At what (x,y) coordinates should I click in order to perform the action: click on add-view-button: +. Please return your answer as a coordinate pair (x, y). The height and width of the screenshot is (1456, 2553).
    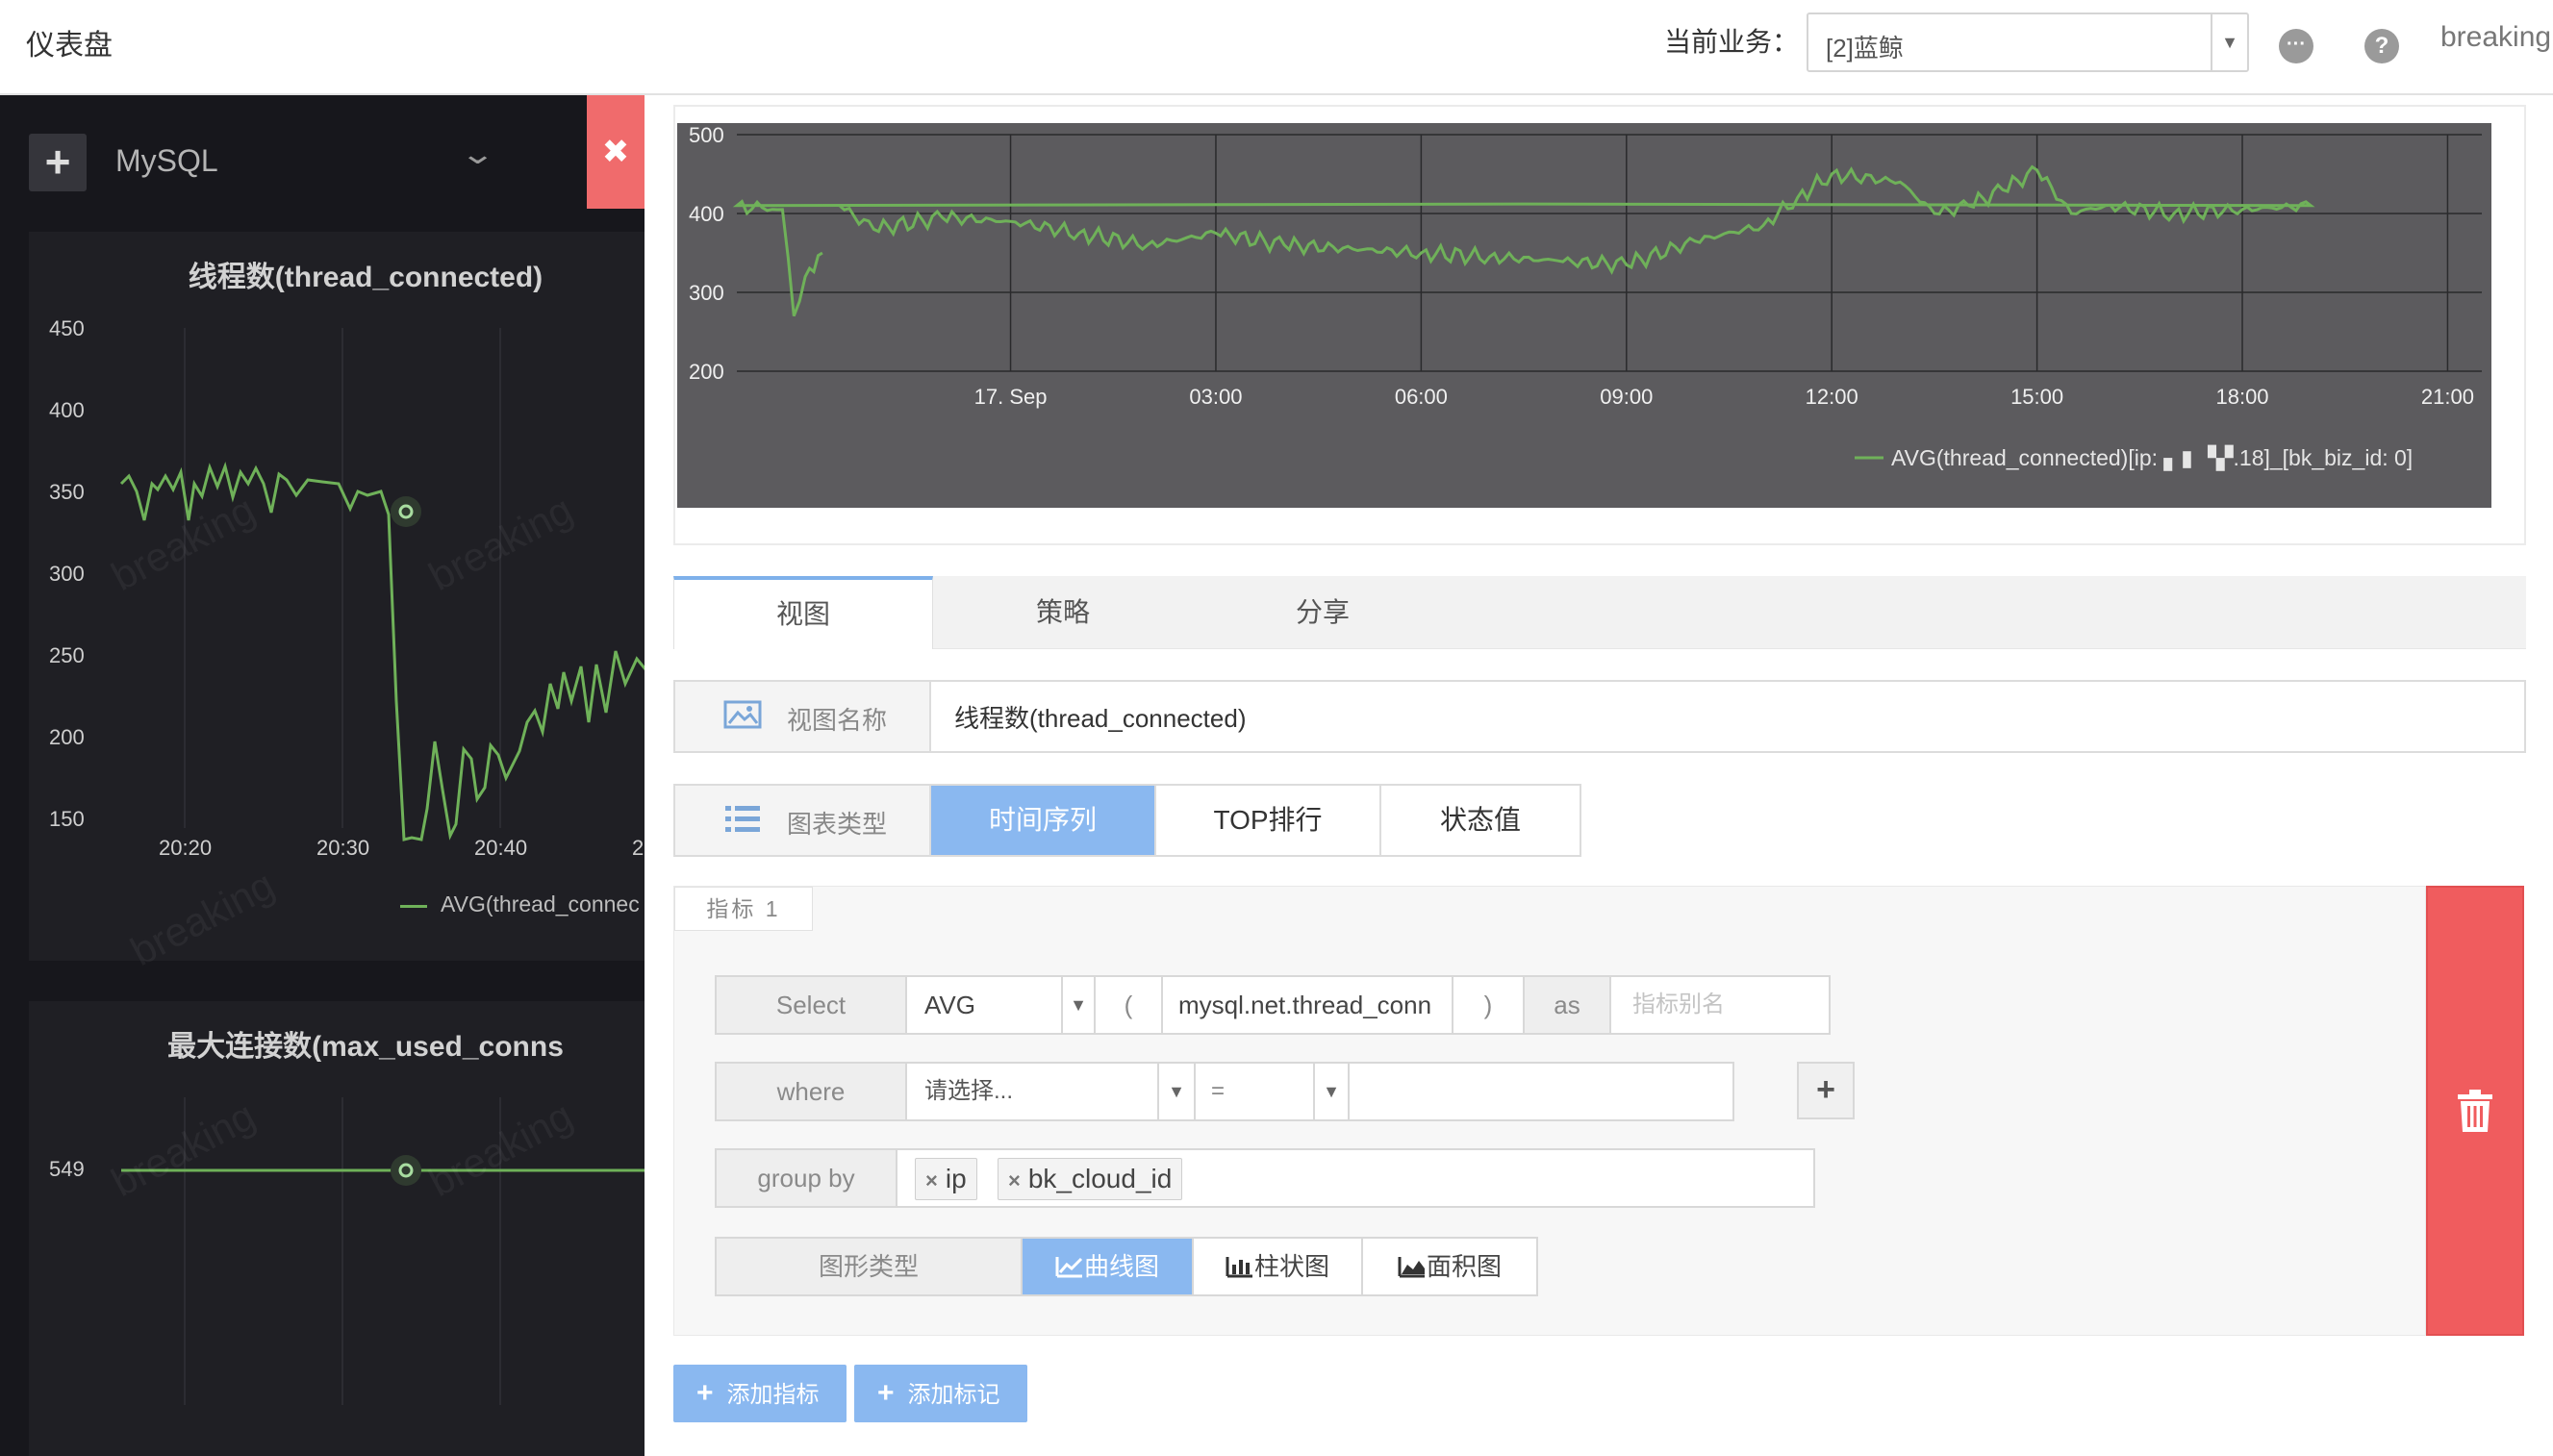
    Looking at the image, I should click on (58, 163).